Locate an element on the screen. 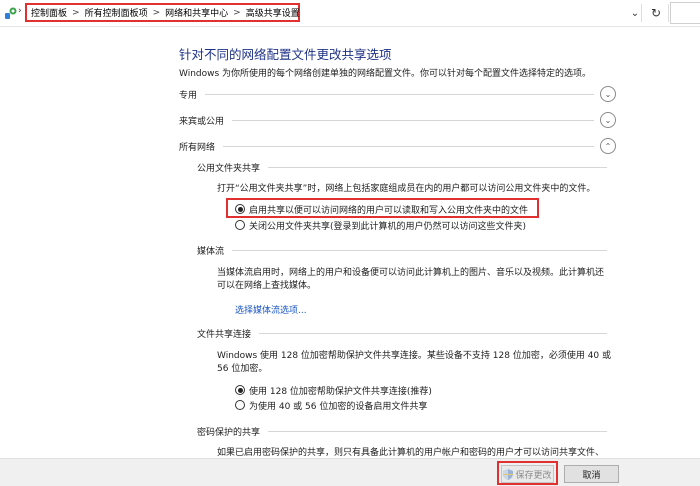  control-panel-icon is located at coordinates (11, 13).